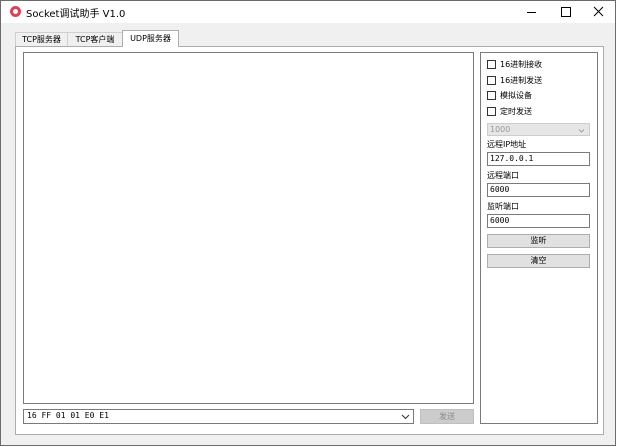 This screenshot has width=618, height=447. I want to click on send-button: 发送, so click(447, 416).